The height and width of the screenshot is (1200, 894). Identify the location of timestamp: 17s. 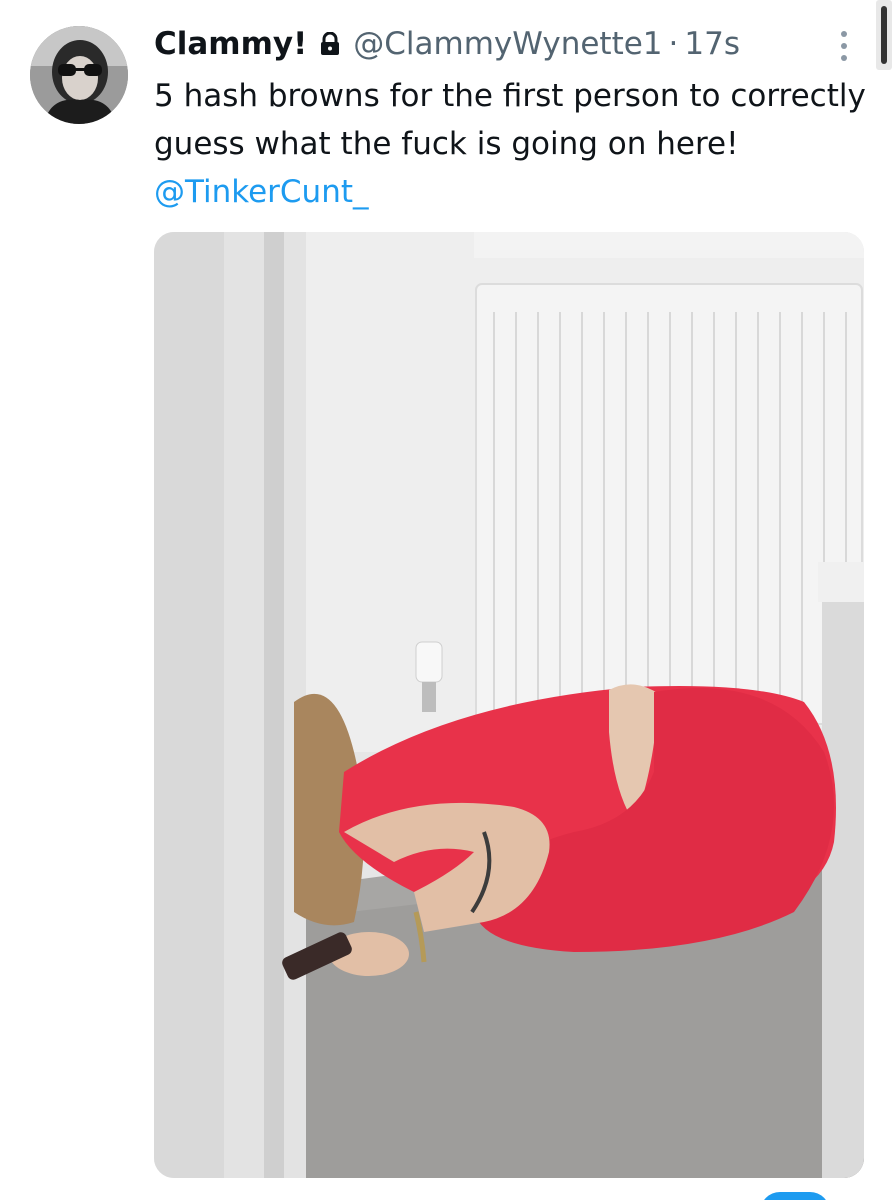
(712, 44).